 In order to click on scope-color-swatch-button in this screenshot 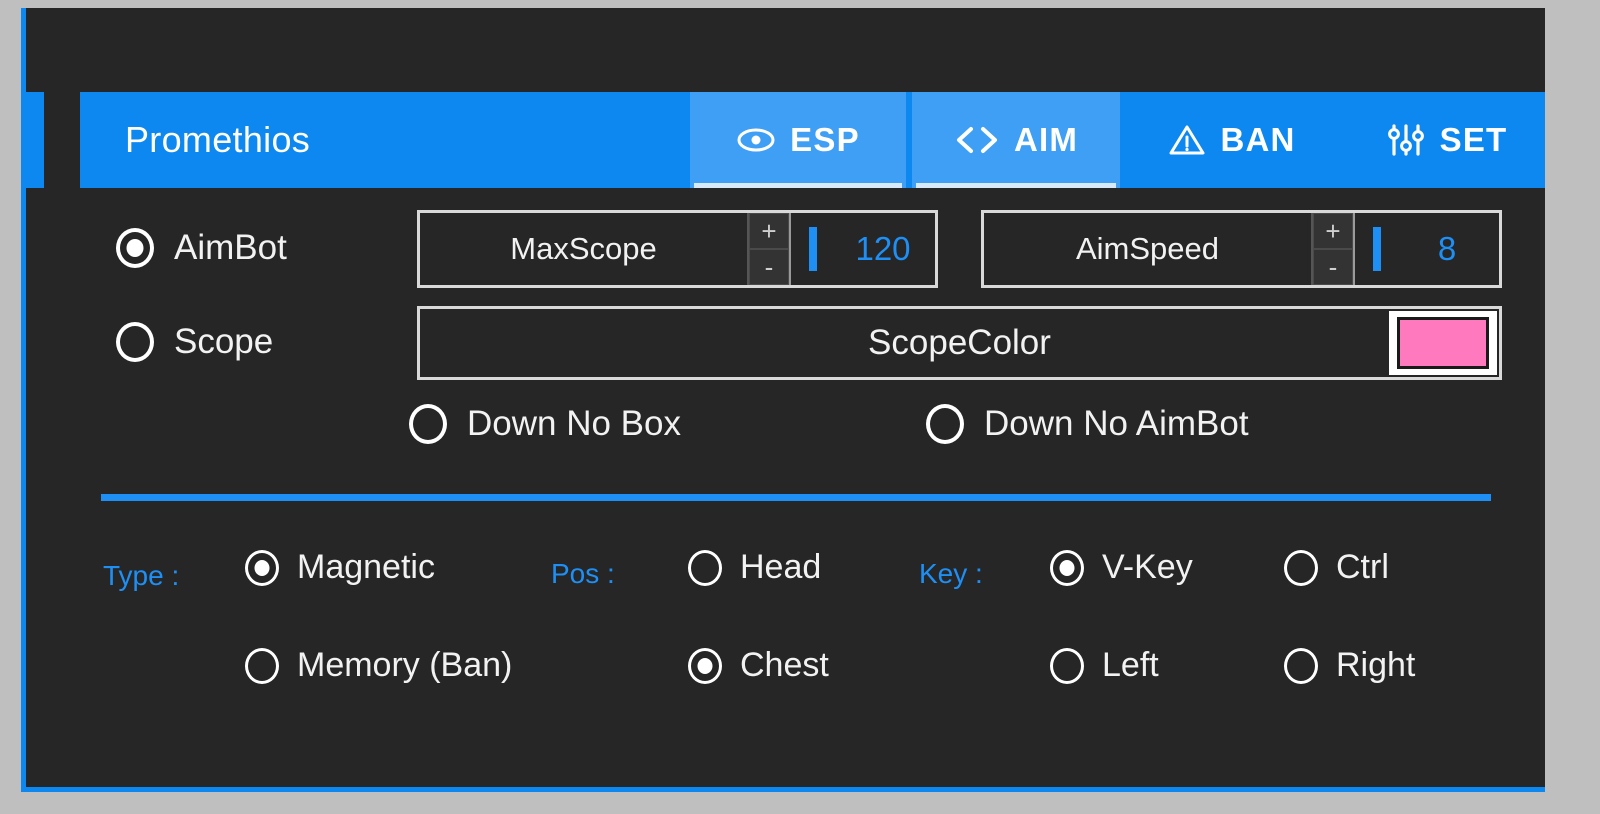, I will do `click(1443, 343)`.